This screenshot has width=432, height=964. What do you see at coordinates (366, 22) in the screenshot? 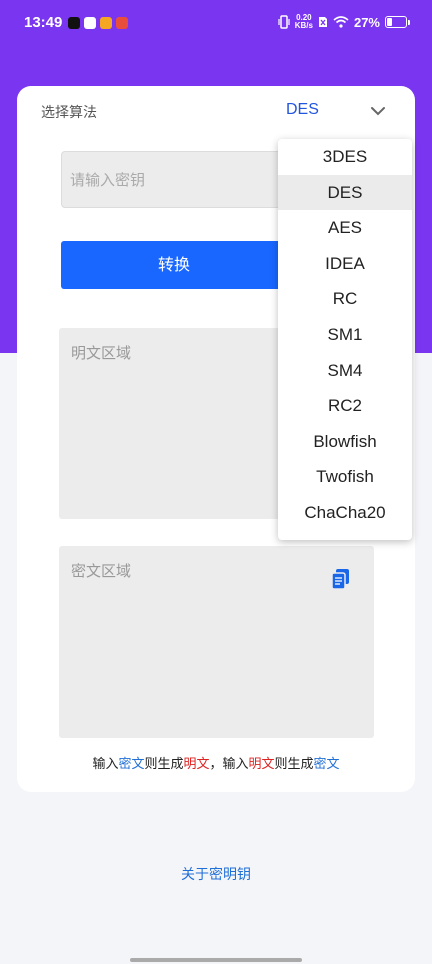
I see `battery-percent: 27%` at bounding box center [366, 22].